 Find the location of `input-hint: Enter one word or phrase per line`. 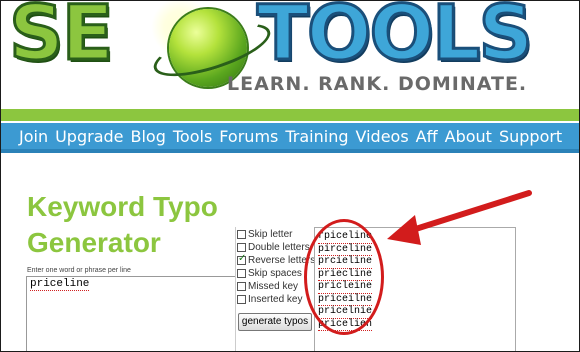

input-hint: Enter one word or phrase per line is located at coordinates (79, 270).